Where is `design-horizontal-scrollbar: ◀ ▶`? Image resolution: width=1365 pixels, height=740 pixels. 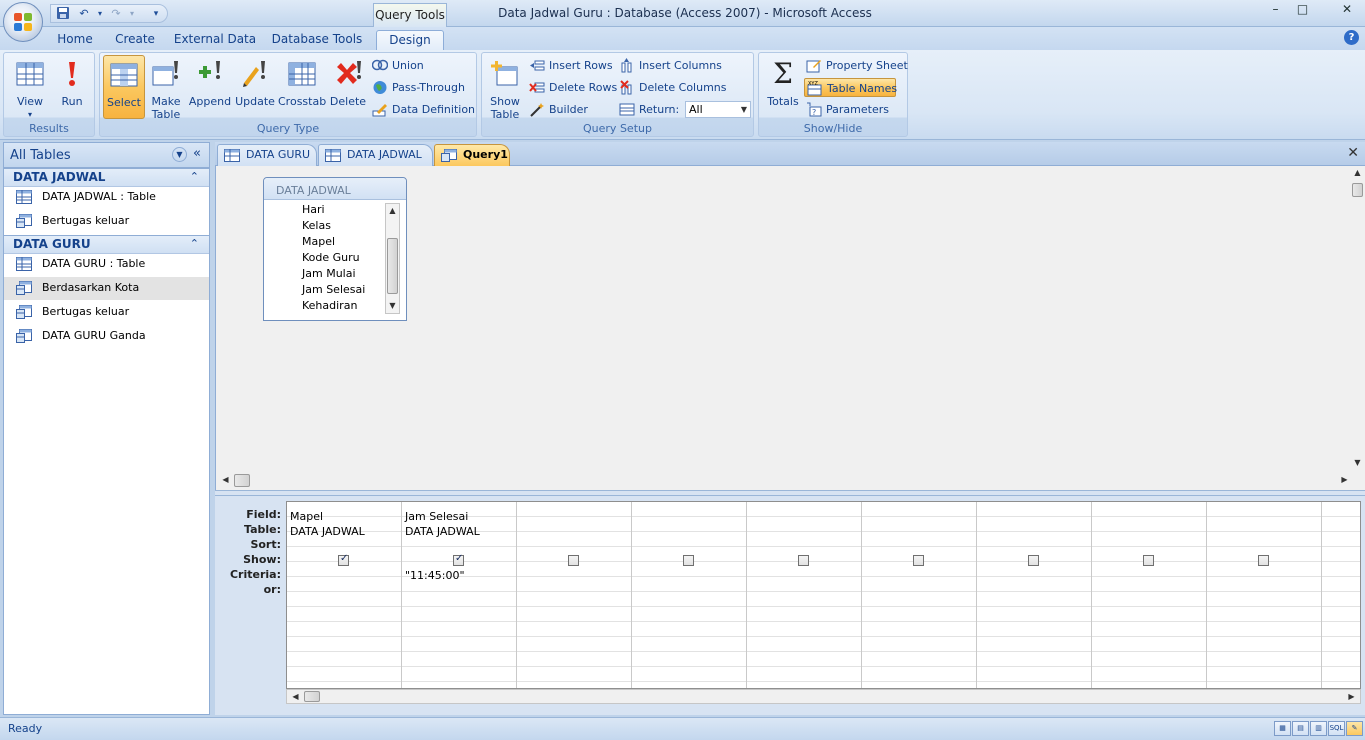
design-horizontal-scrollbar: ◀ ▶ is located at coordinates (790, 480).